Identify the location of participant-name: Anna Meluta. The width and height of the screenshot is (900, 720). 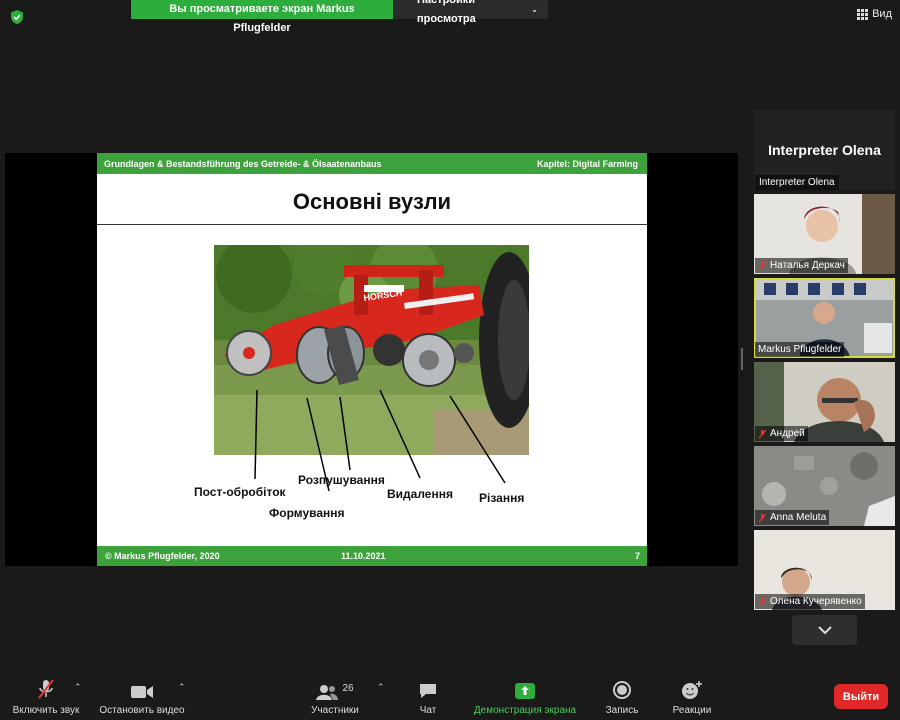
(798, 517).